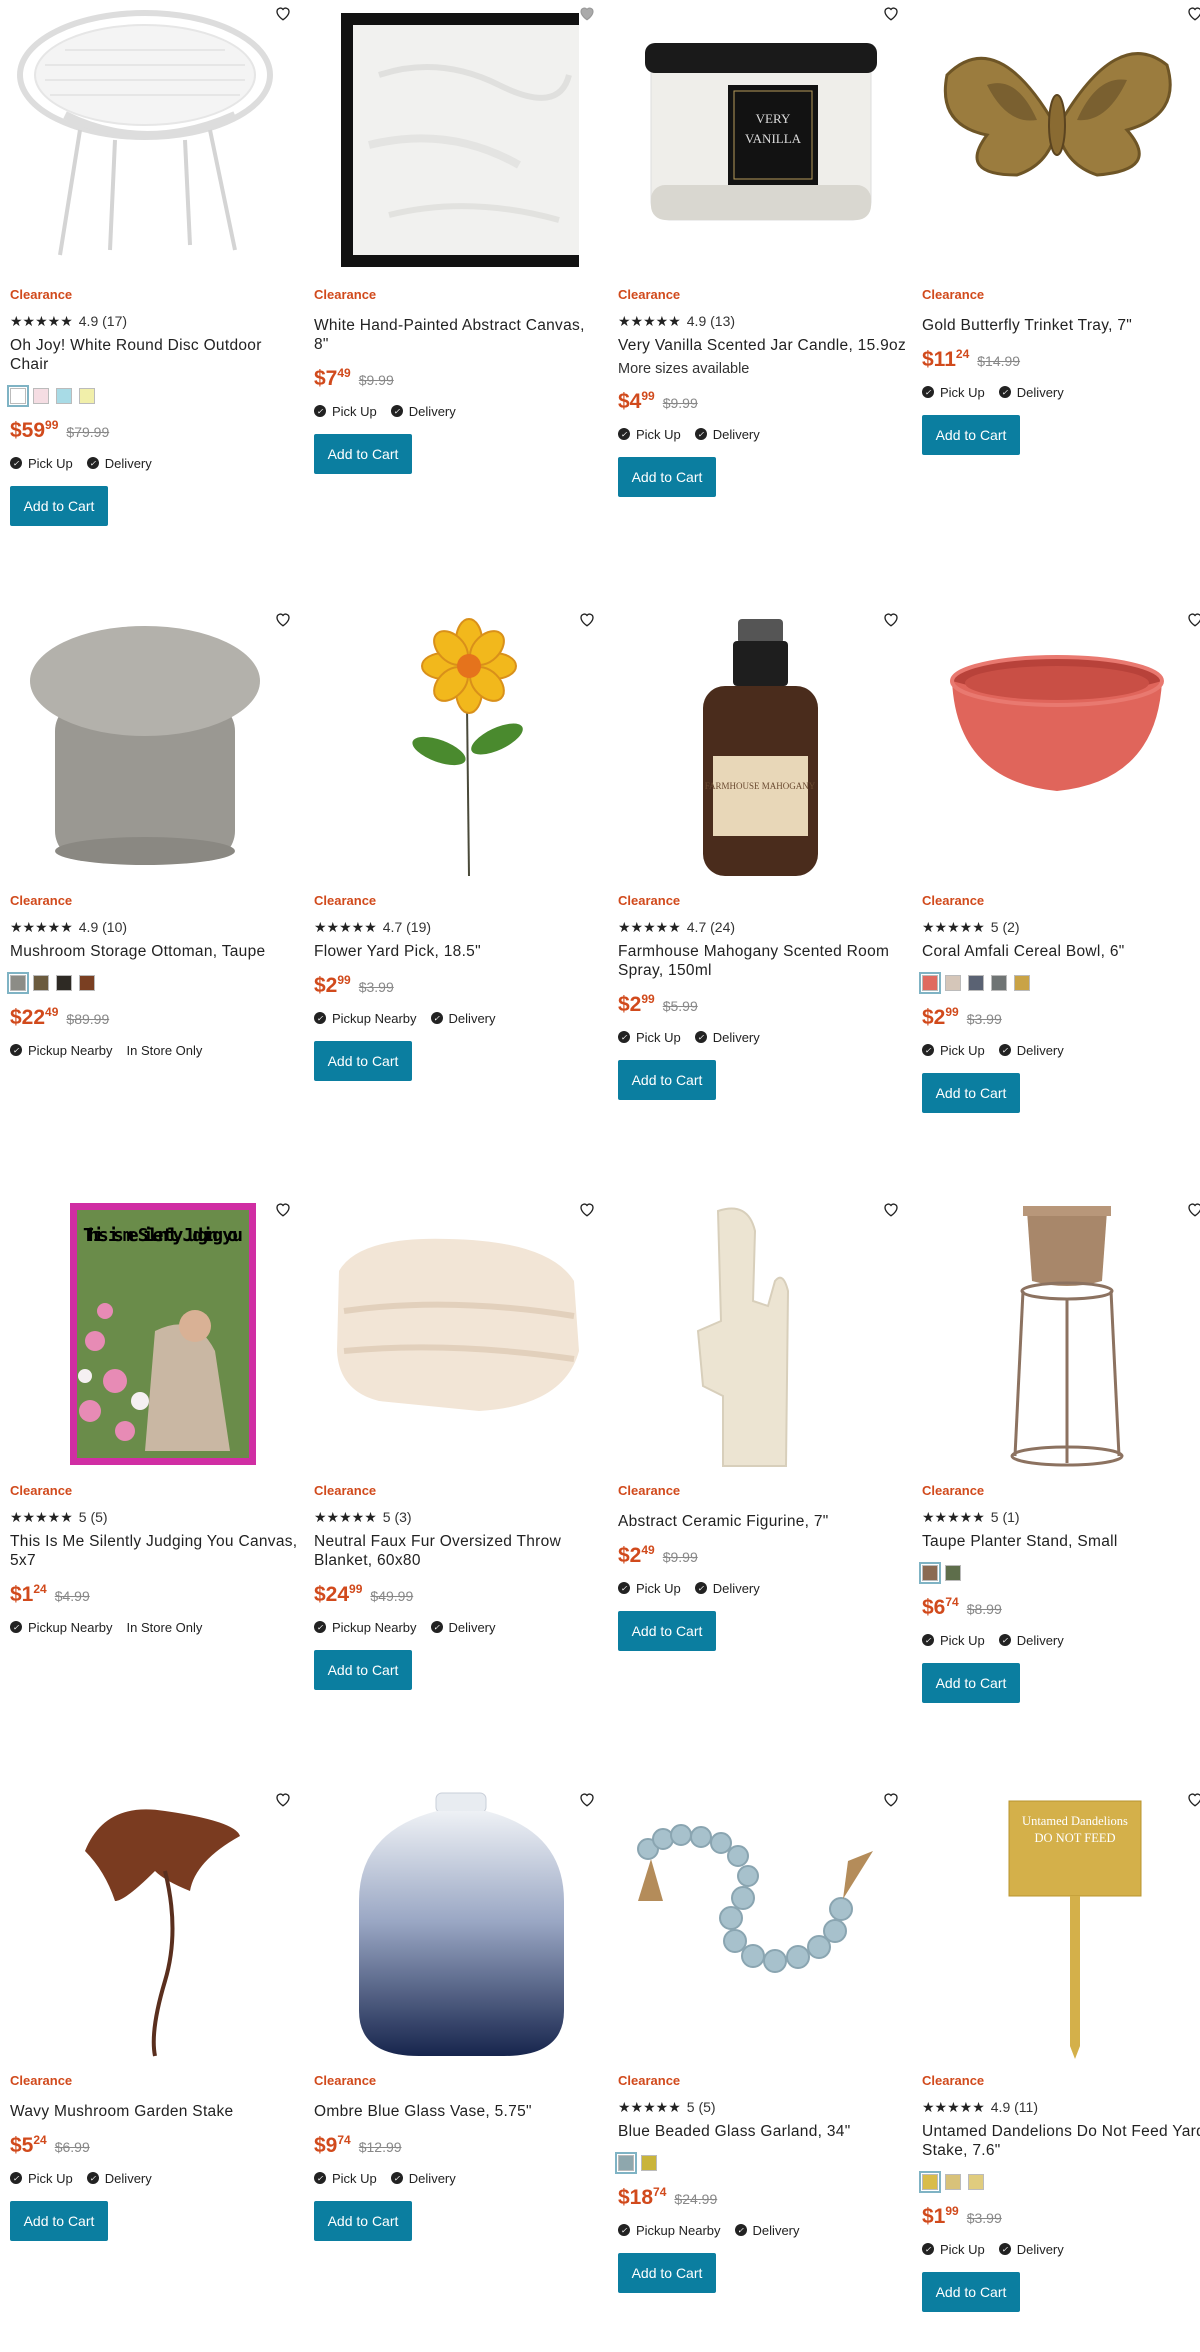 Image resolution: width=1200 pixels, height=2352 pixels. Describe the element at coordinates (458, 335) in the screenshot. I see `product-title: White Hand-Painted Abstract Canvas, 8"` at that location.